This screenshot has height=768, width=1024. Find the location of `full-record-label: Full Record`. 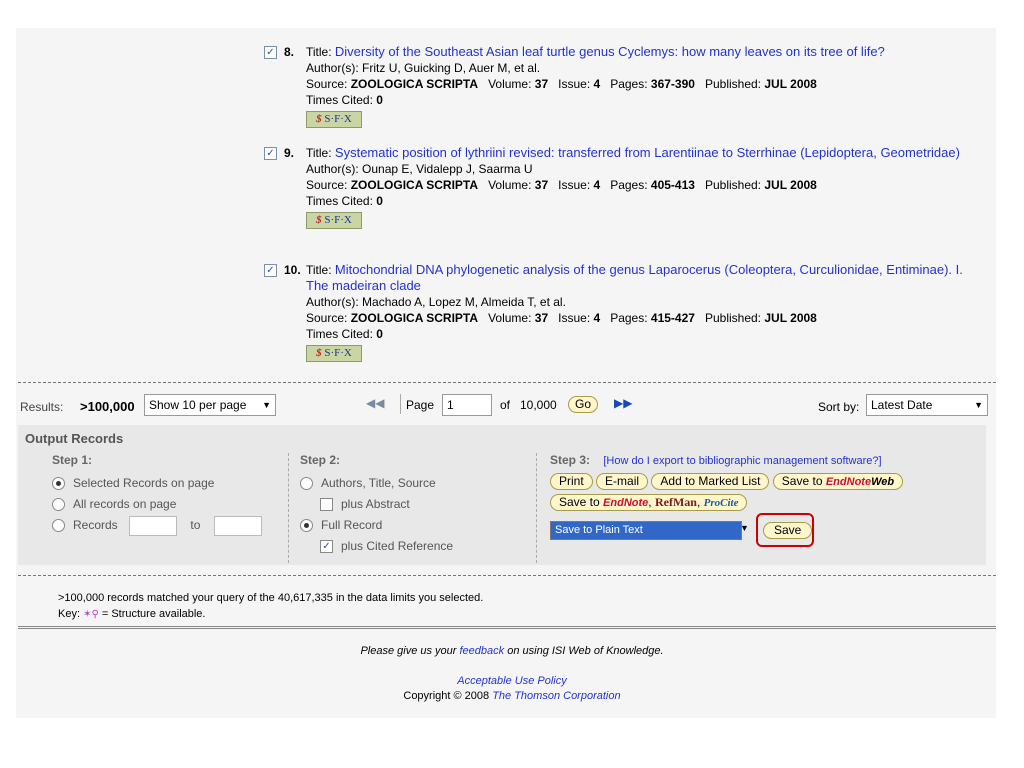

full-record-label: Full Record is located at coordinates (352, 525).